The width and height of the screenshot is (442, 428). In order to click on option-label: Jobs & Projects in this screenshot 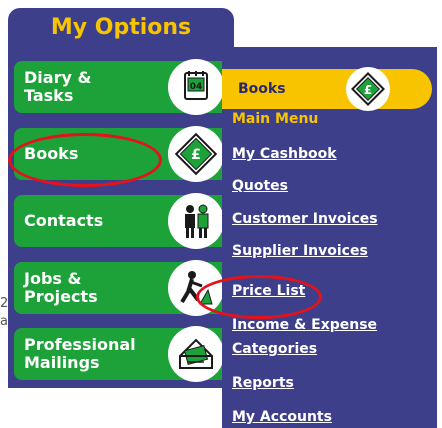, I will do `click(61, 287)`.